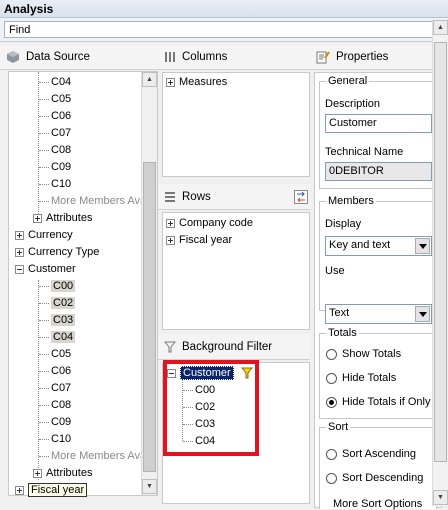 This screenshot has width=448, height=510. What do you see at coordinates (378, 171) in the screenshot?
I see `technical-name-field: 0DEBITOR` at bounding box center [378, 171].